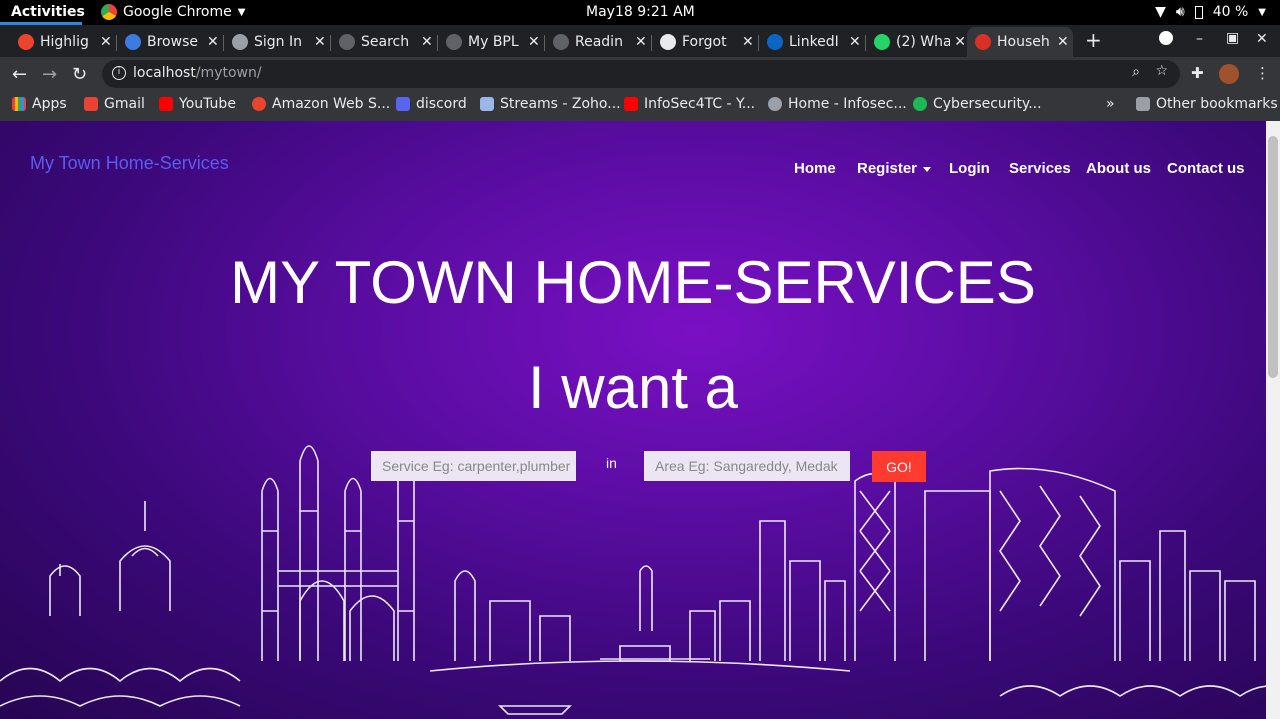  Describe the element at coordinates (815, 168) in the screenshot. I see `nav-link-home: Home` at that location.